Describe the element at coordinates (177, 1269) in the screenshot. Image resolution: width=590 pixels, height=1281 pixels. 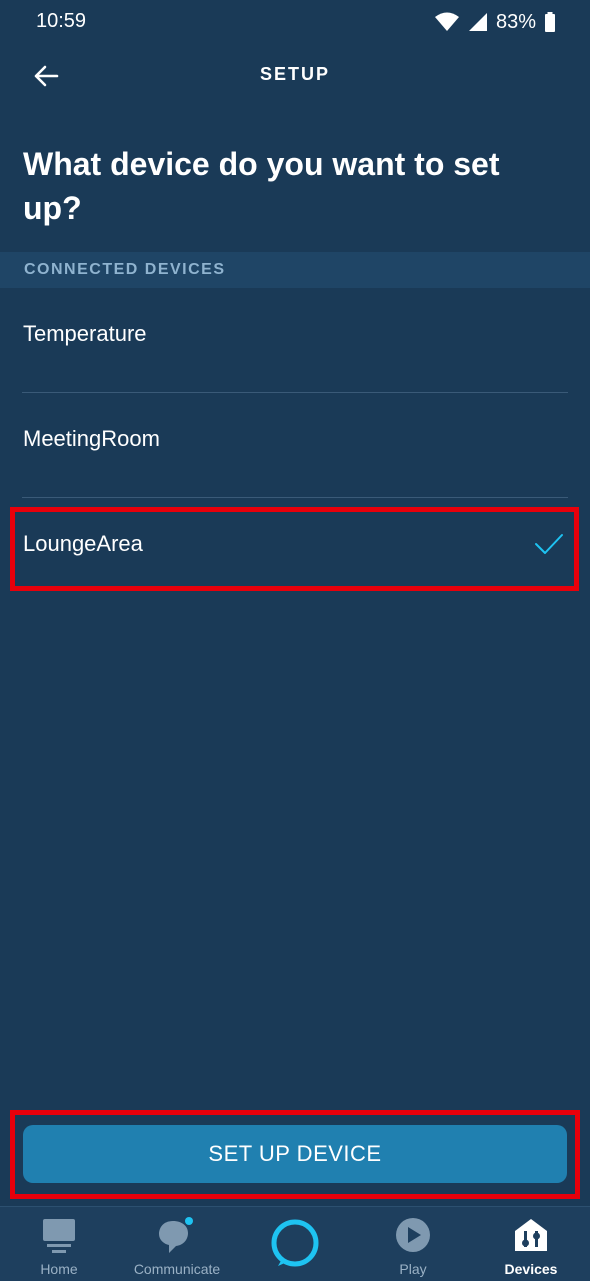
I see `nav-label-communicate: Communicate` at that location.